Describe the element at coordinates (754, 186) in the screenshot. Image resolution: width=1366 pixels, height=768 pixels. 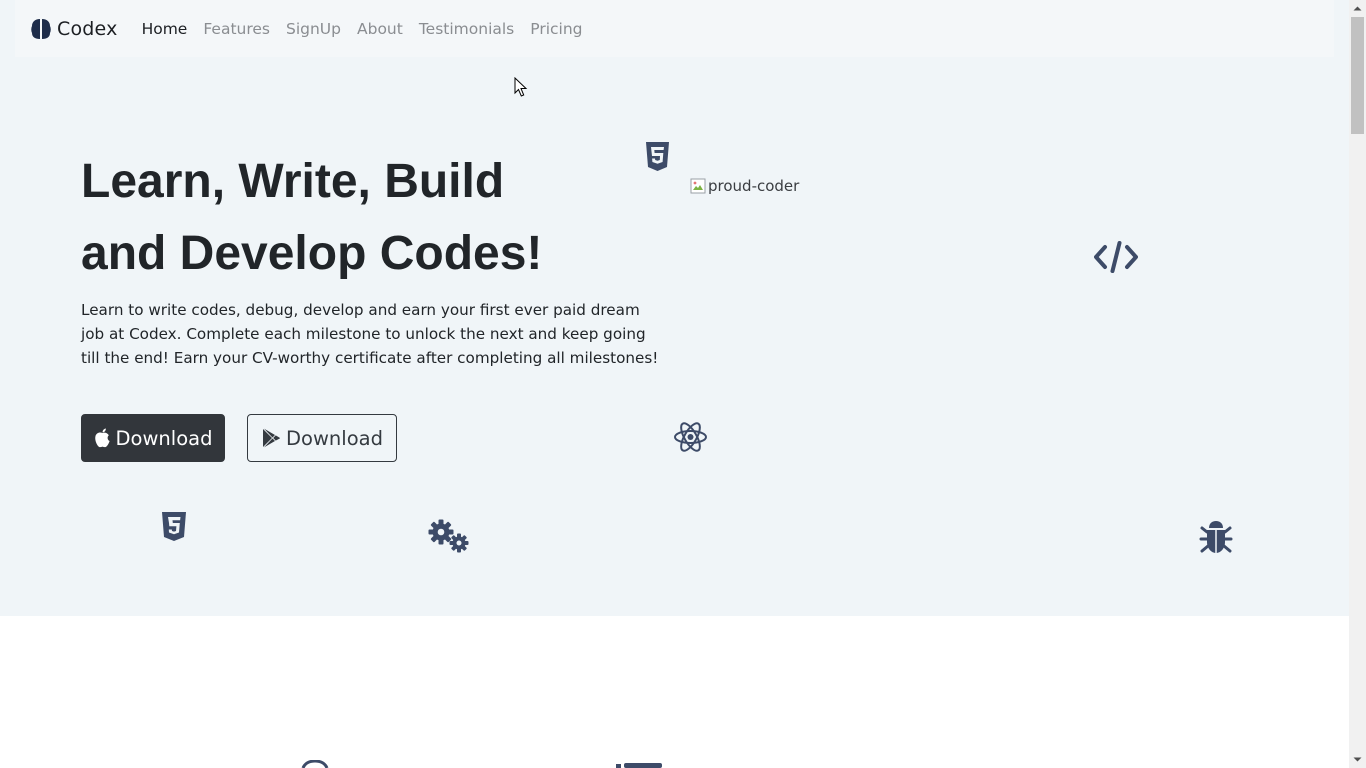
I see `proud-coder-alt-text: proud-coder` at that location.